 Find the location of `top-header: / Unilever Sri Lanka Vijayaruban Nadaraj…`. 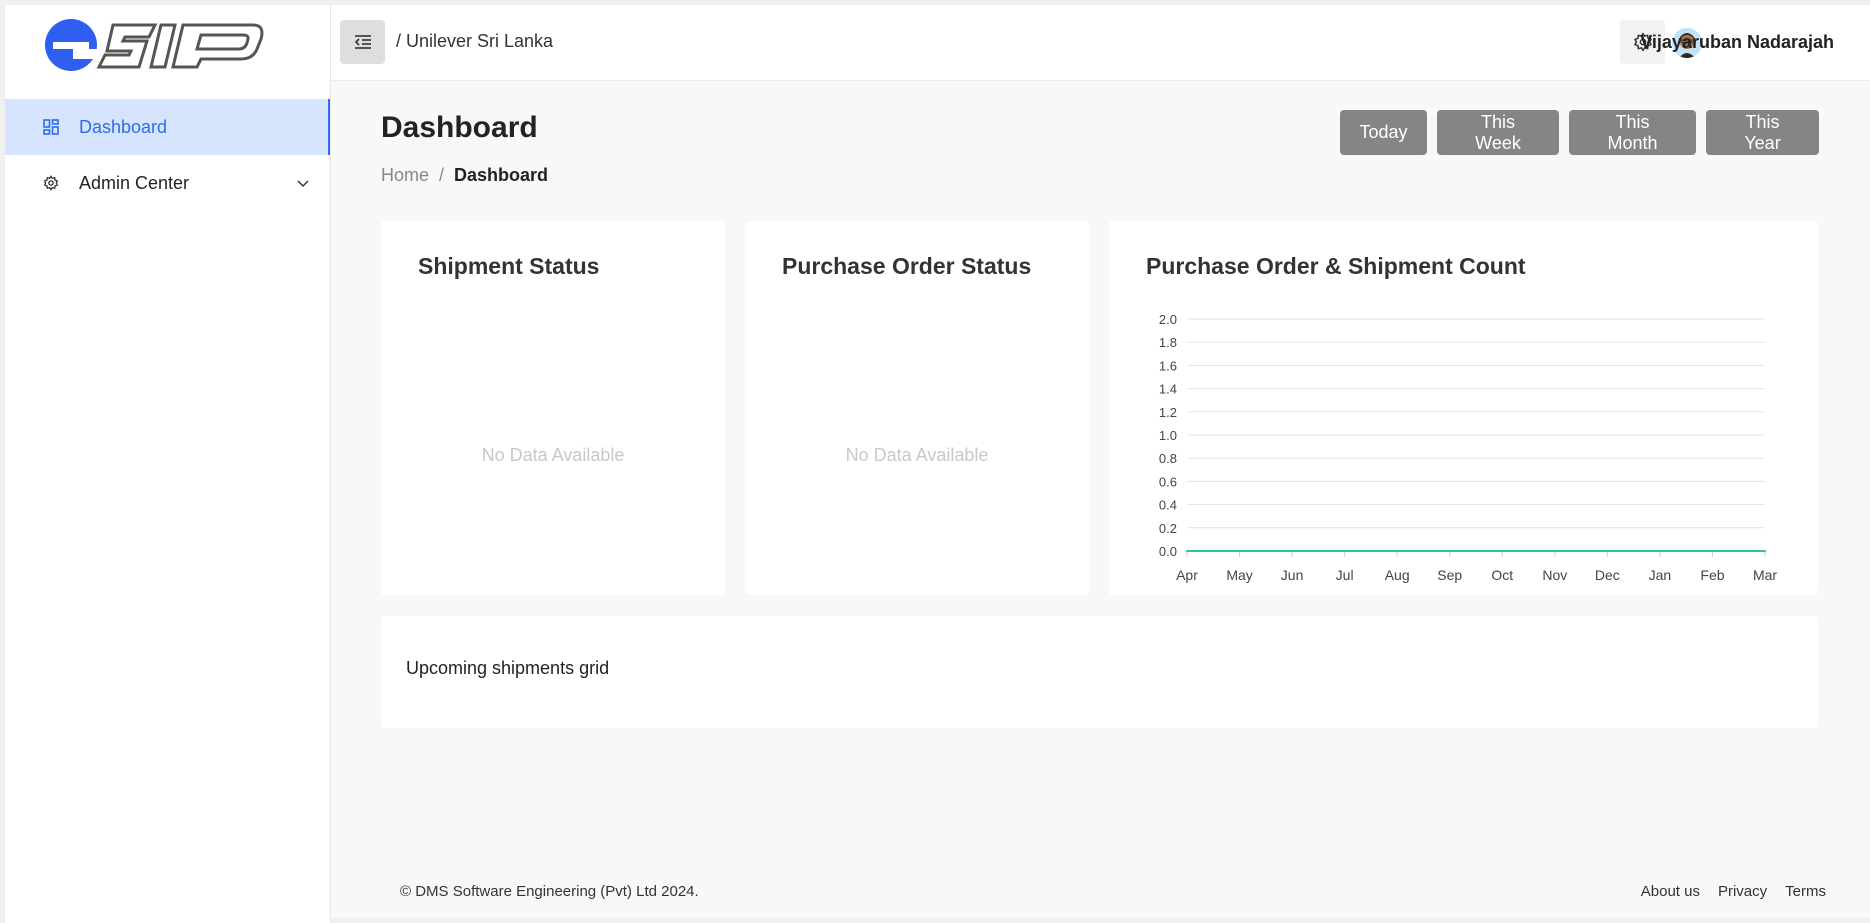

top-header: / Unilever Sri Lanka Vijayaruban Nadaraj… is located at coordinates (1100, 43).